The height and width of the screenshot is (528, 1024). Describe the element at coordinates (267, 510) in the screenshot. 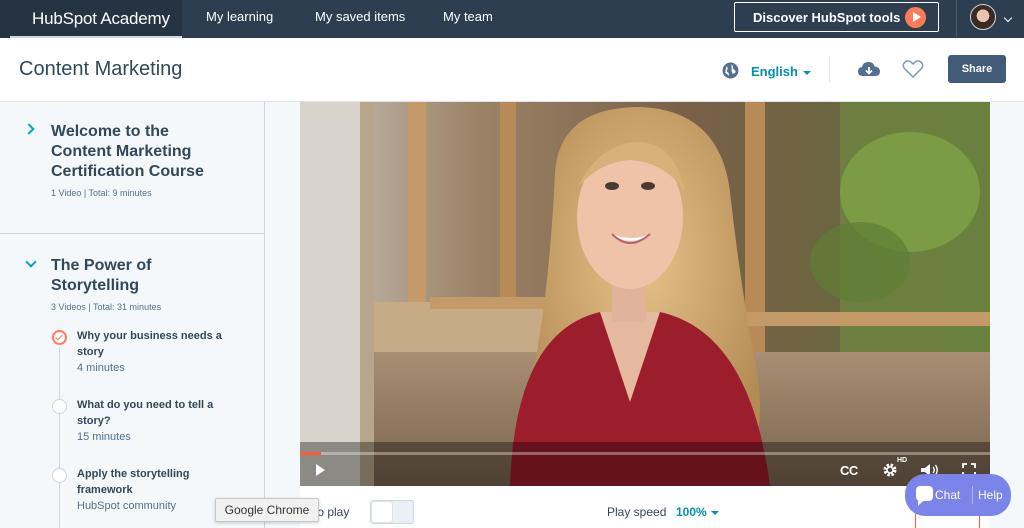

I see `tooltip: Google Chrome` at that location.